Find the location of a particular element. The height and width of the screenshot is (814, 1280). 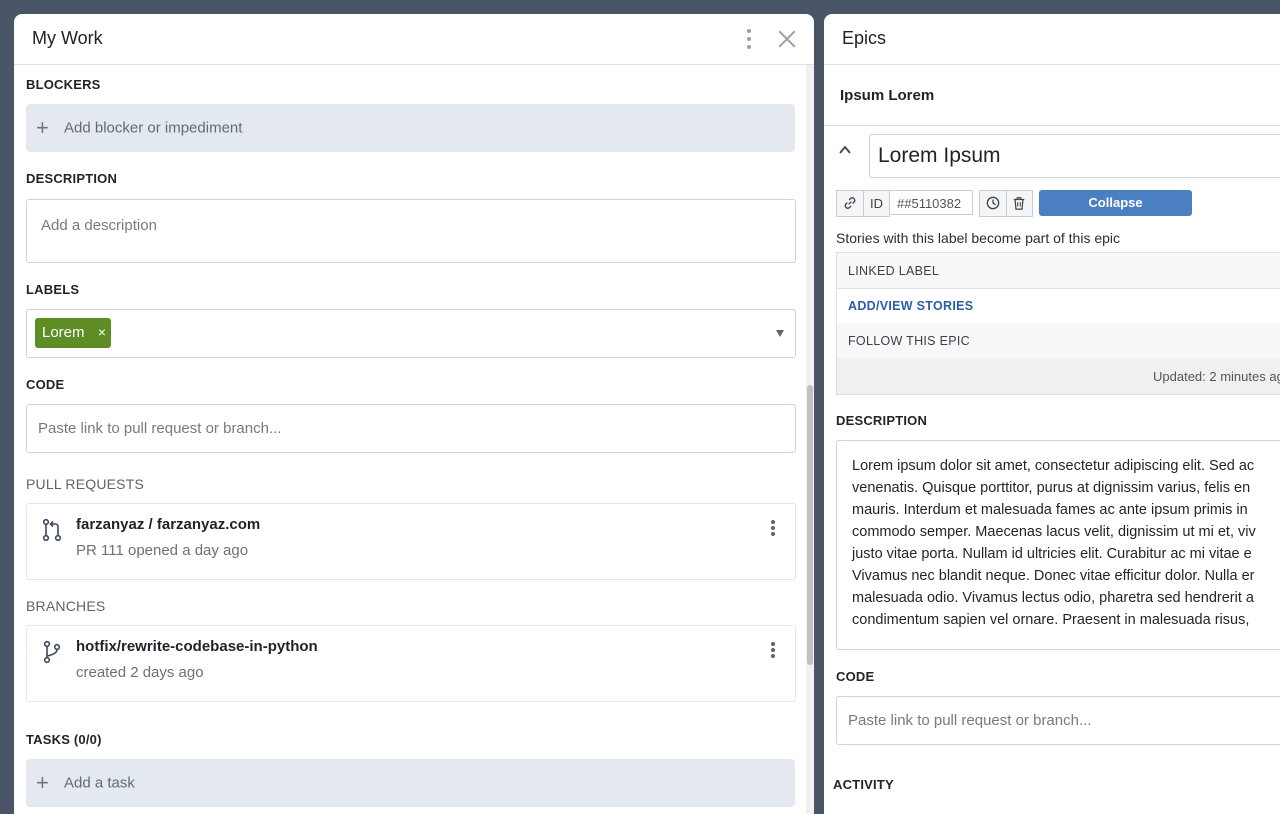

chevron-up-icon is located at coordinates (845, 150).